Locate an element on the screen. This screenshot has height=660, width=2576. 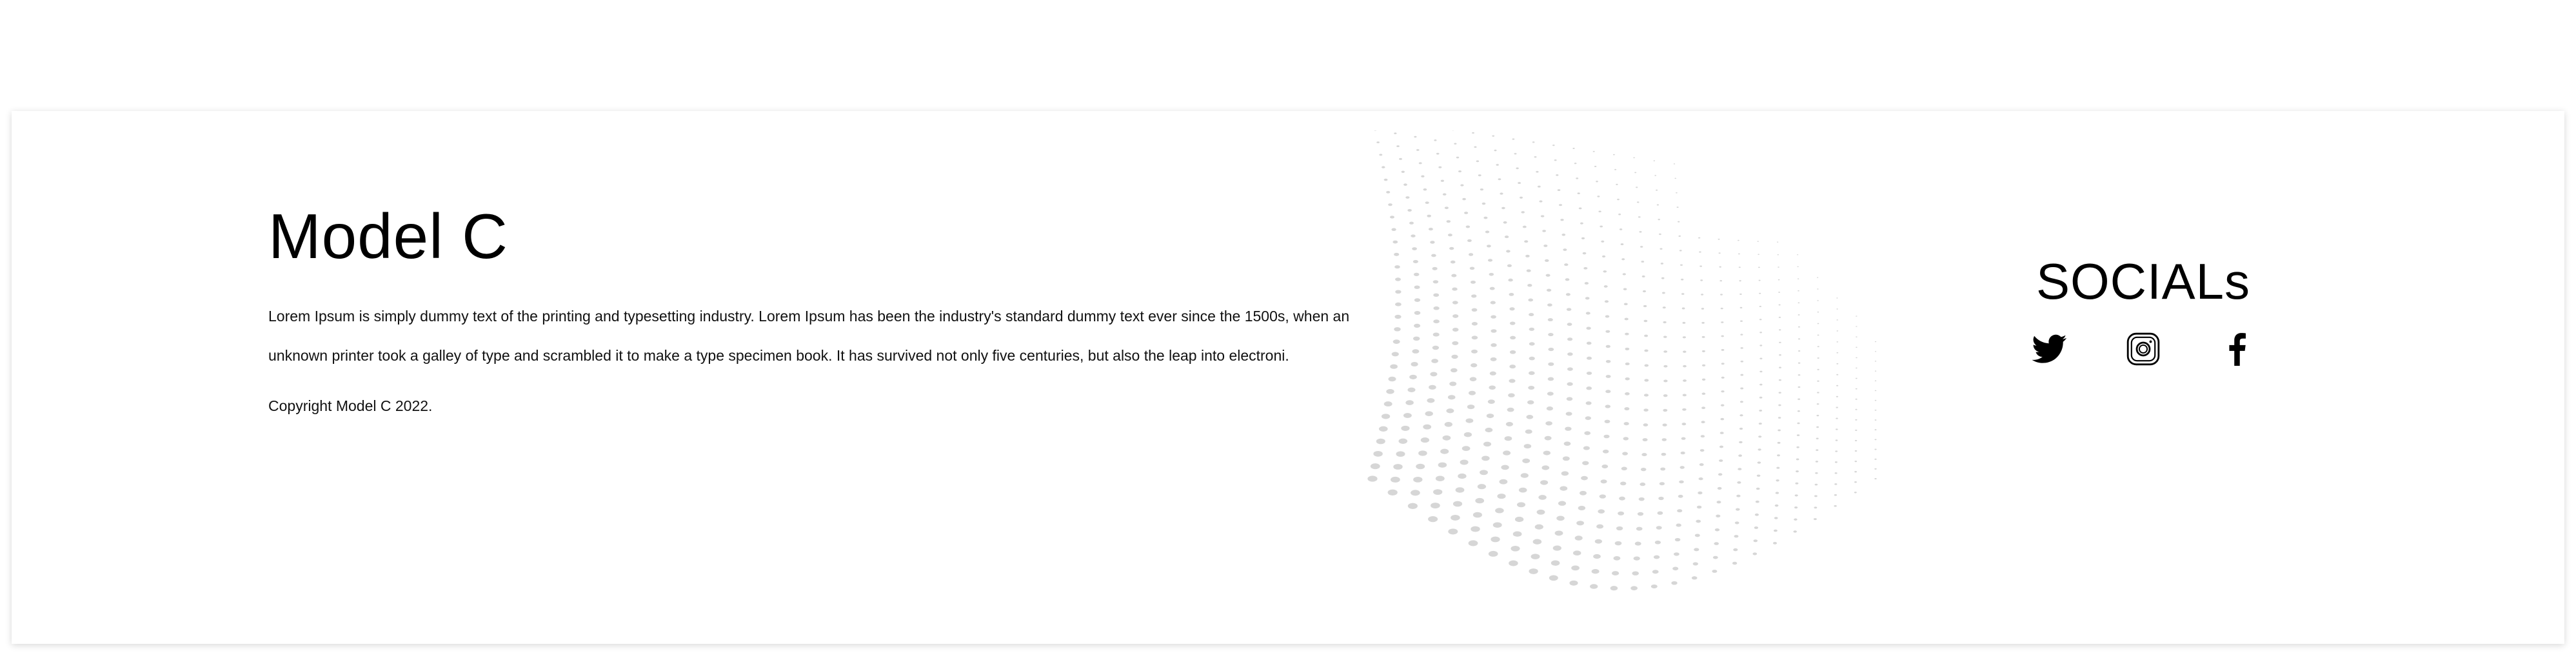
twitter-link is located at coordinates (2050, 349).